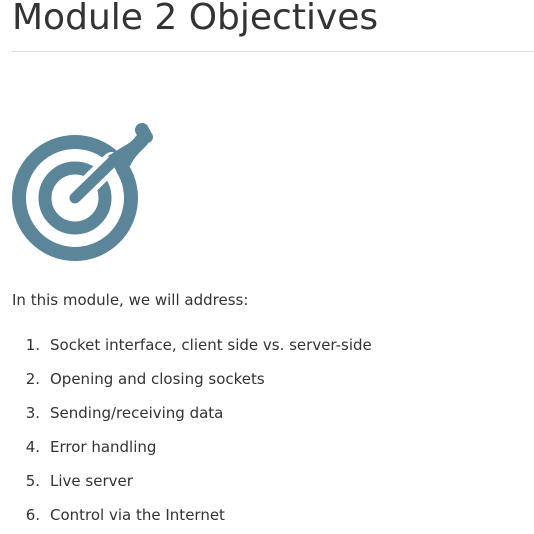 The width and height of the screenshot is (534, 534). What do you see at coordinates (273, 51) in the screenshot?
I see `title-divider` at bounding box center [273, 51].